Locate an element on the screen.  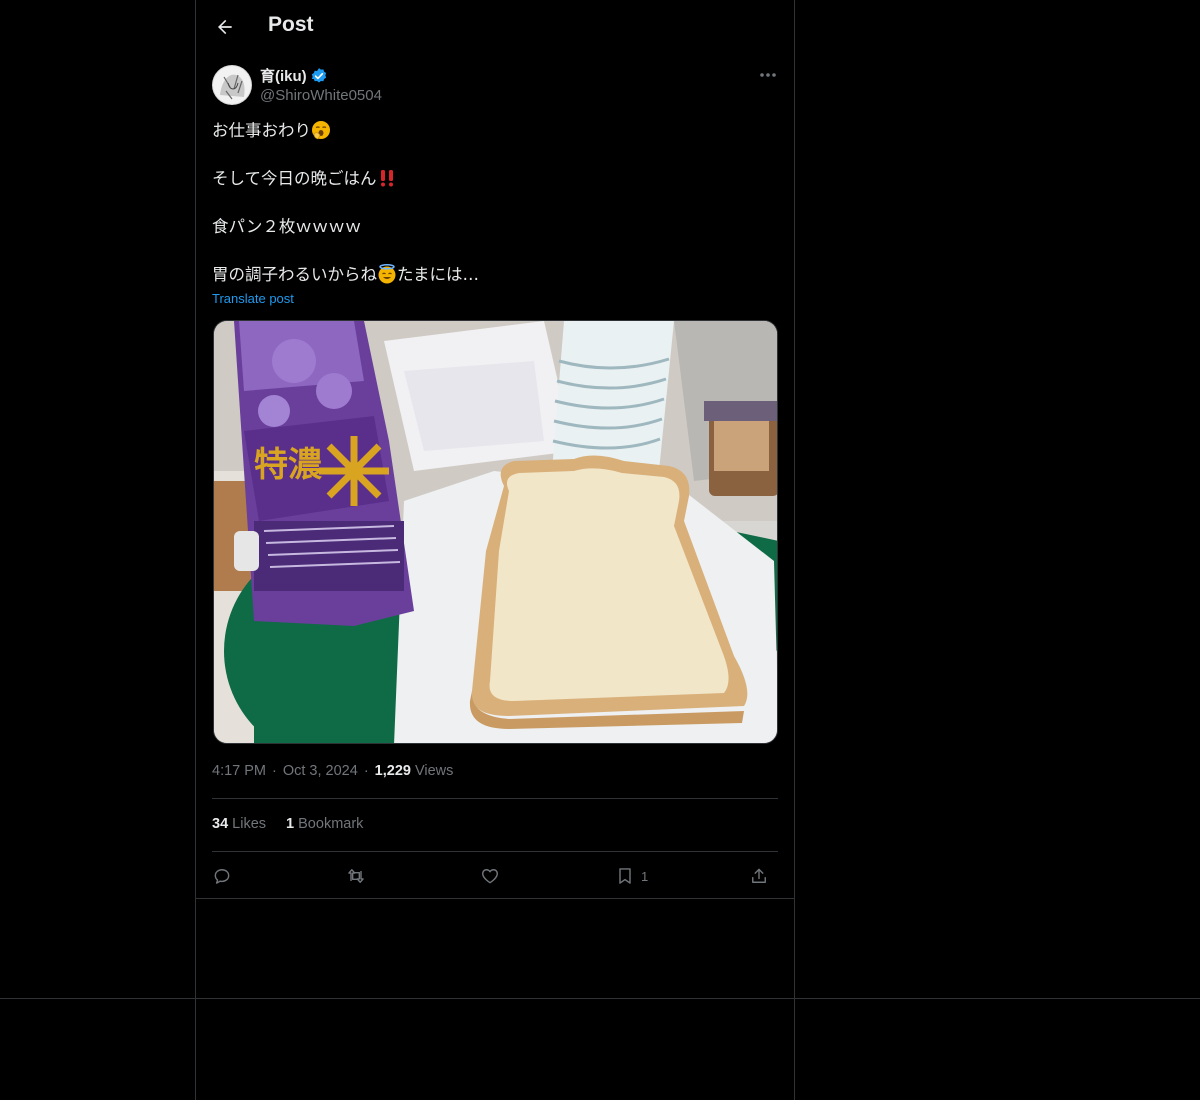
yawning-face-emoji-icon is located at coordinates (321, 130).